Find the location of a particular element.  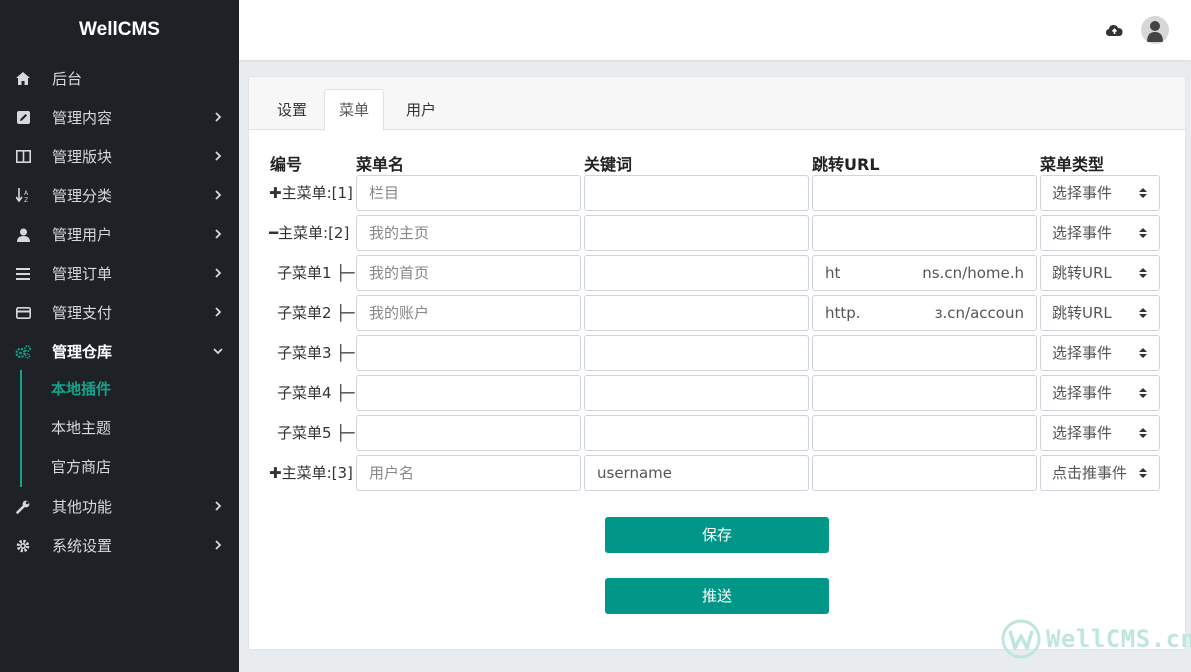

chevron-down-icon is located at coordinates (218, 351).